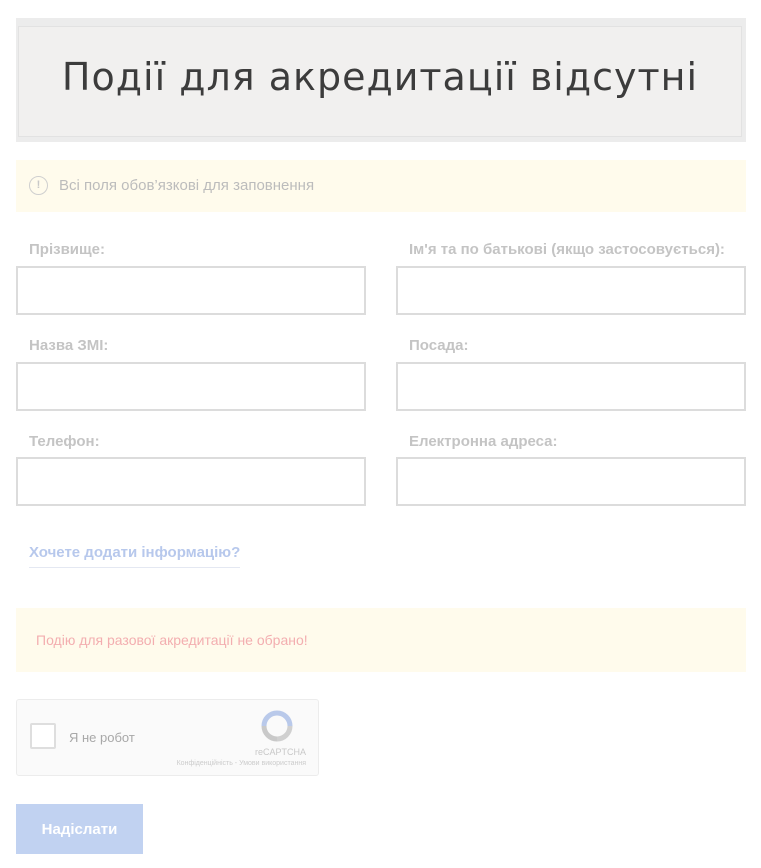 This screenshot has height=868, width=761. What do you see at coordinates (380, 77) in the screenshot?
I see `page-title: Події для акредитації відсутні` at bounding box center [380, 77].